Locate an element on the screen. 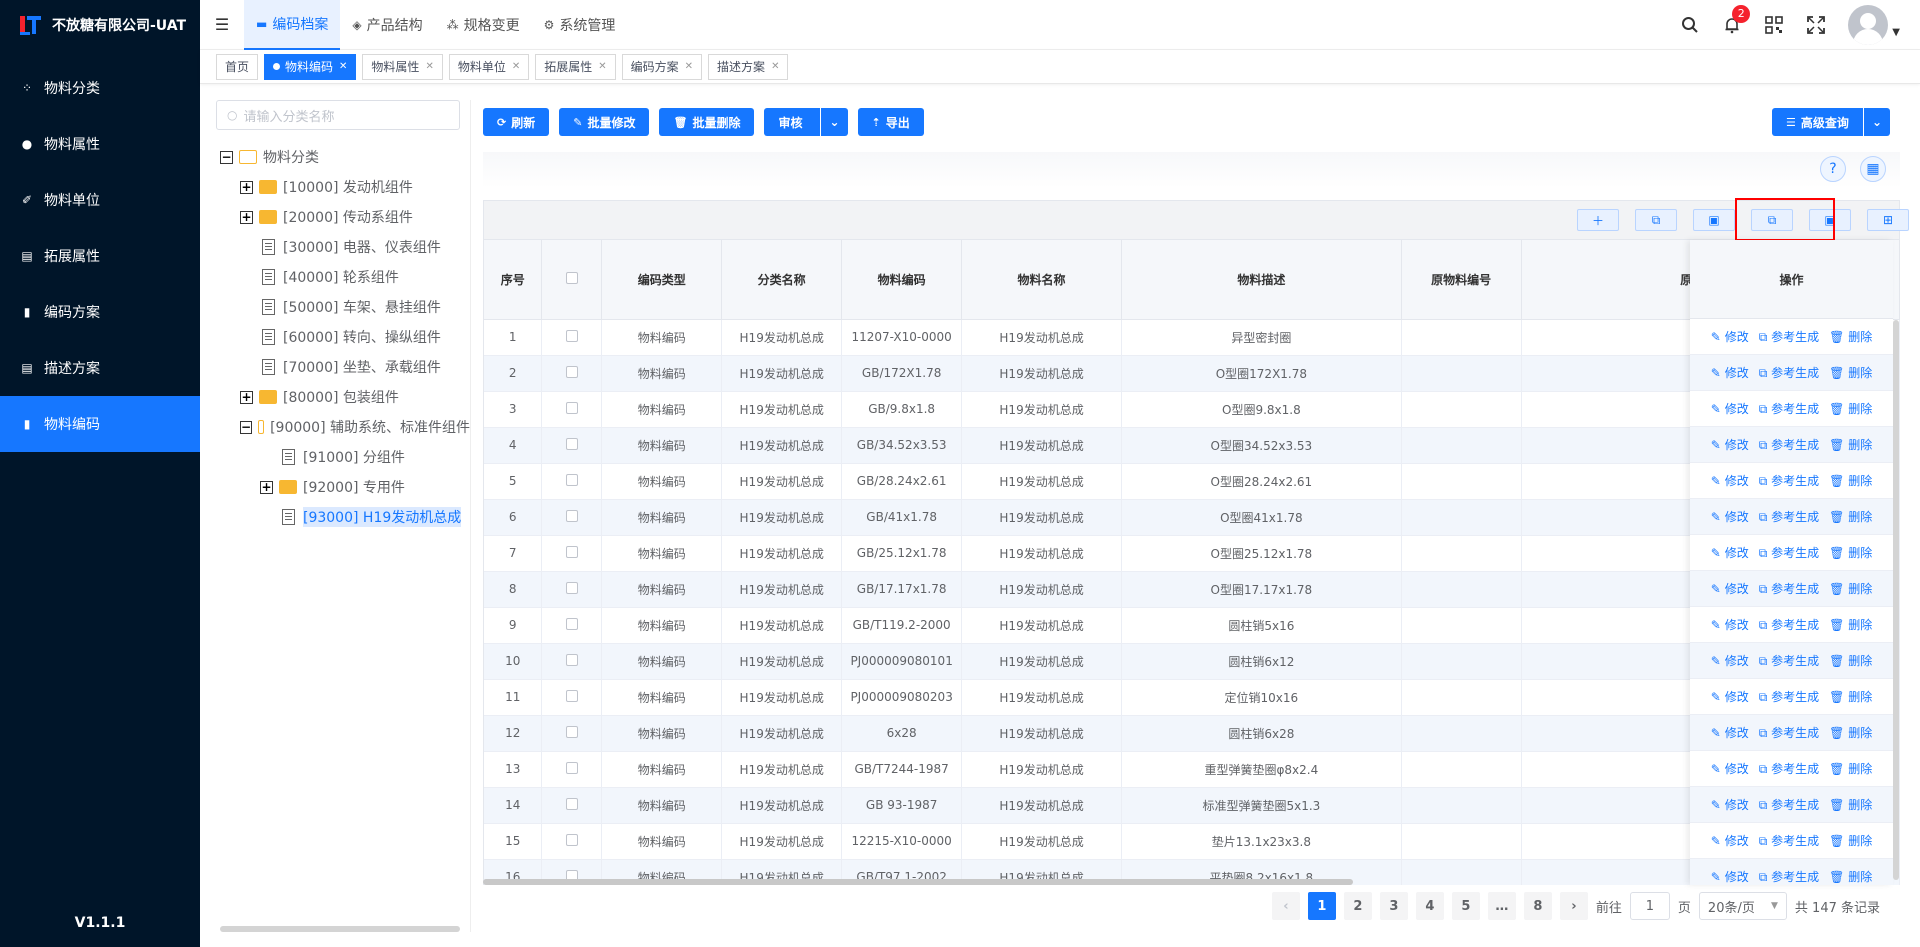  chevron-down-icon: ⌄ is located at coordinates (1876, 122).